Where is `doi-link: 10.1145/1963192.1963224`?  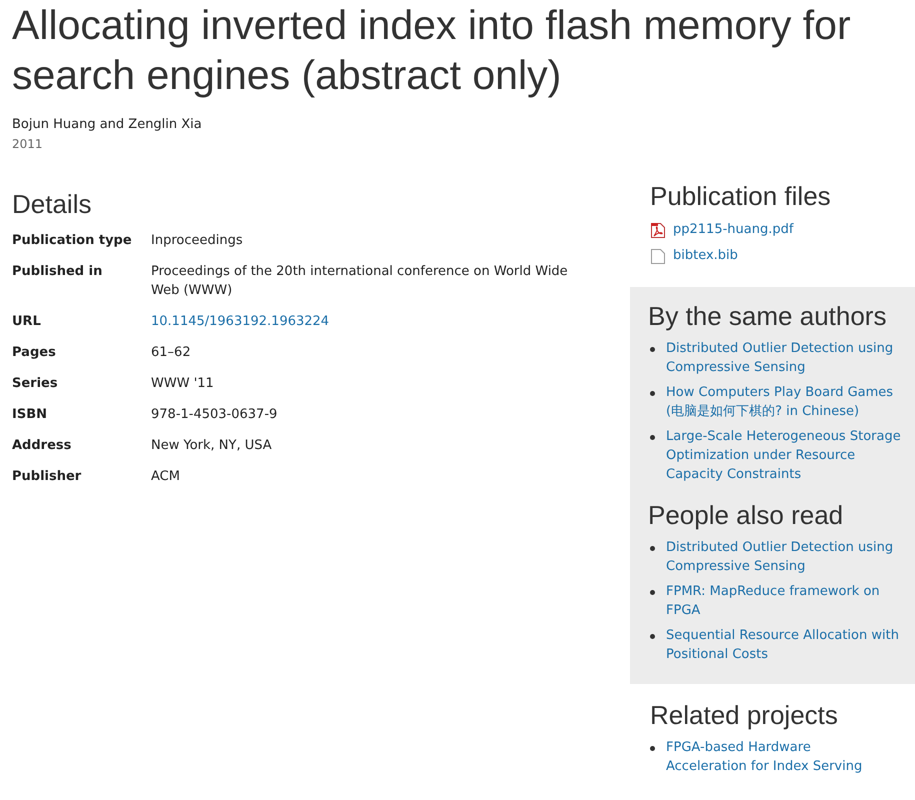
doi-link: 10.1145/1963192.1963224 is located at coordinates (240, 321).